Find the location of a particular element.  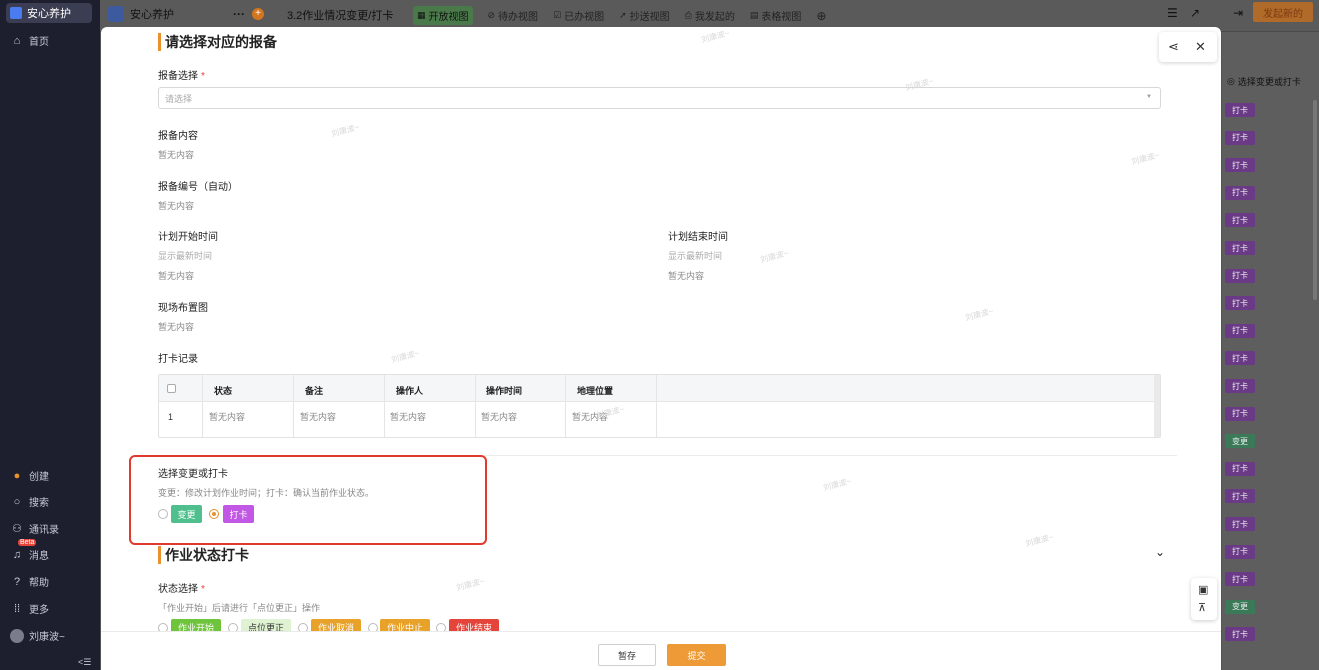

share-icon: ⋖ is located at coordinates (1173, 47).